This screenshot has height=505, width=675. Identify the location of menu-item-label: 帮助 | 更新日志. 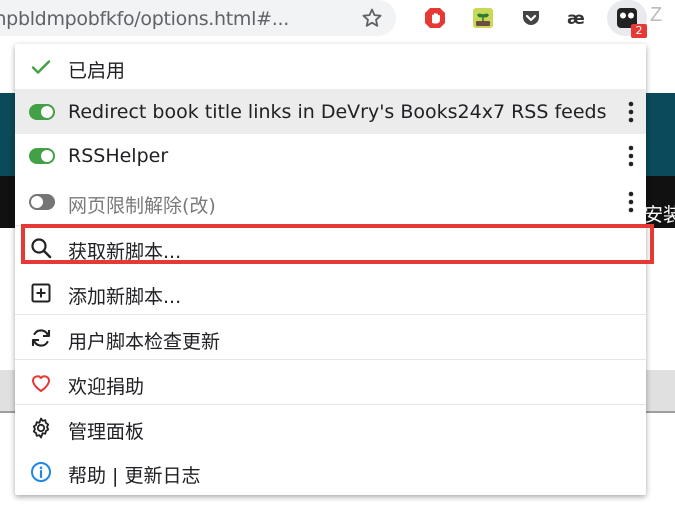
(134, 476).